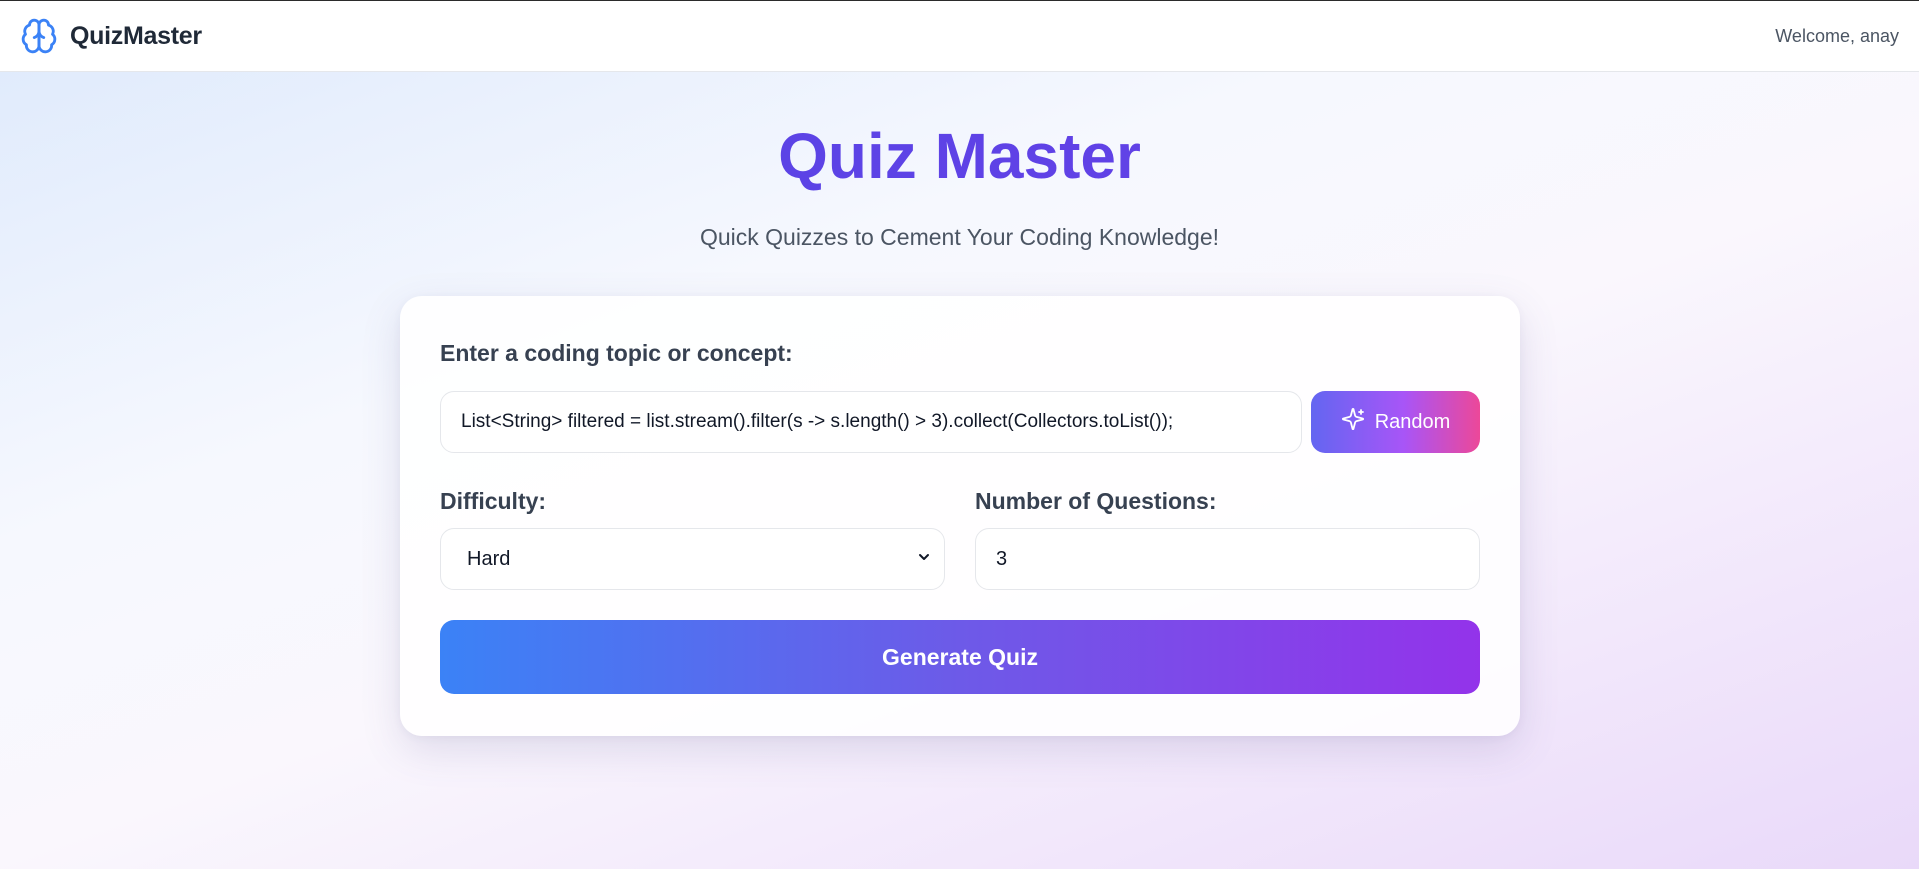 The height and width of the screenshot is (869, 1919). What do you see at coordinates (924, 559) in the screenshot?
I see `chevron-down-icon` at bounding box center [924, 559].